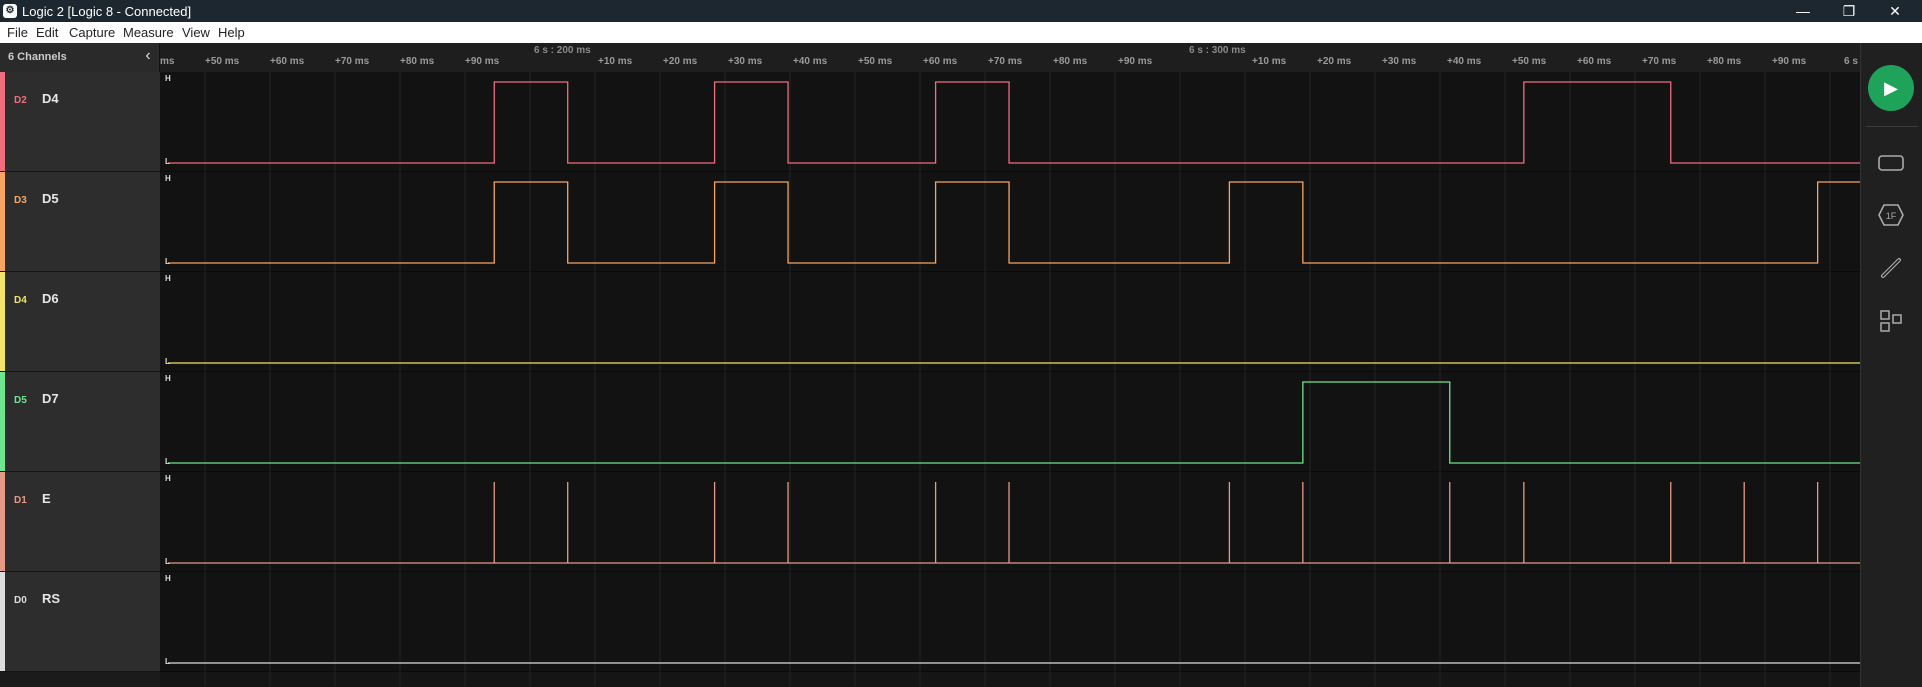  I want to click on channel-name: D4, so click(50, 98).